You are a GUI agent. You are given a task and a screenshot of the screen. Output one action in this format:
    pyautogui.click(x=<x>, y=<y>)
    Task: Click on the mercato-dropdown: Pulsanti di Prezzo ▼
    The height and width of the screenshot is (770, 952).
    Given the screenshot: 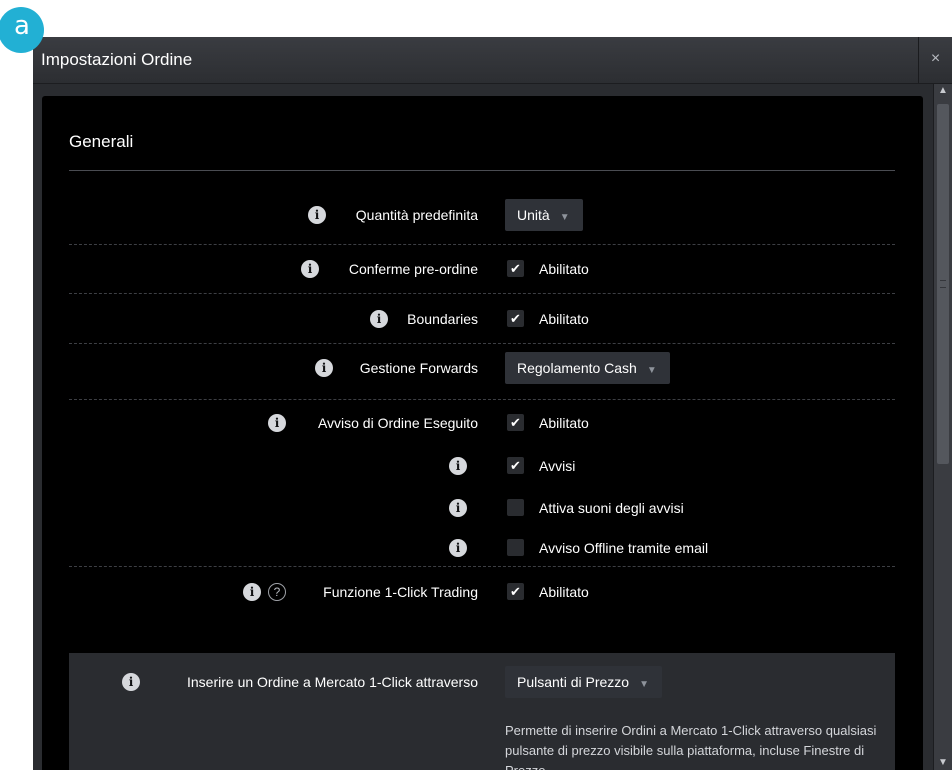 What is the action you would take?
    pyautogui.click(x=583, y=682)
    